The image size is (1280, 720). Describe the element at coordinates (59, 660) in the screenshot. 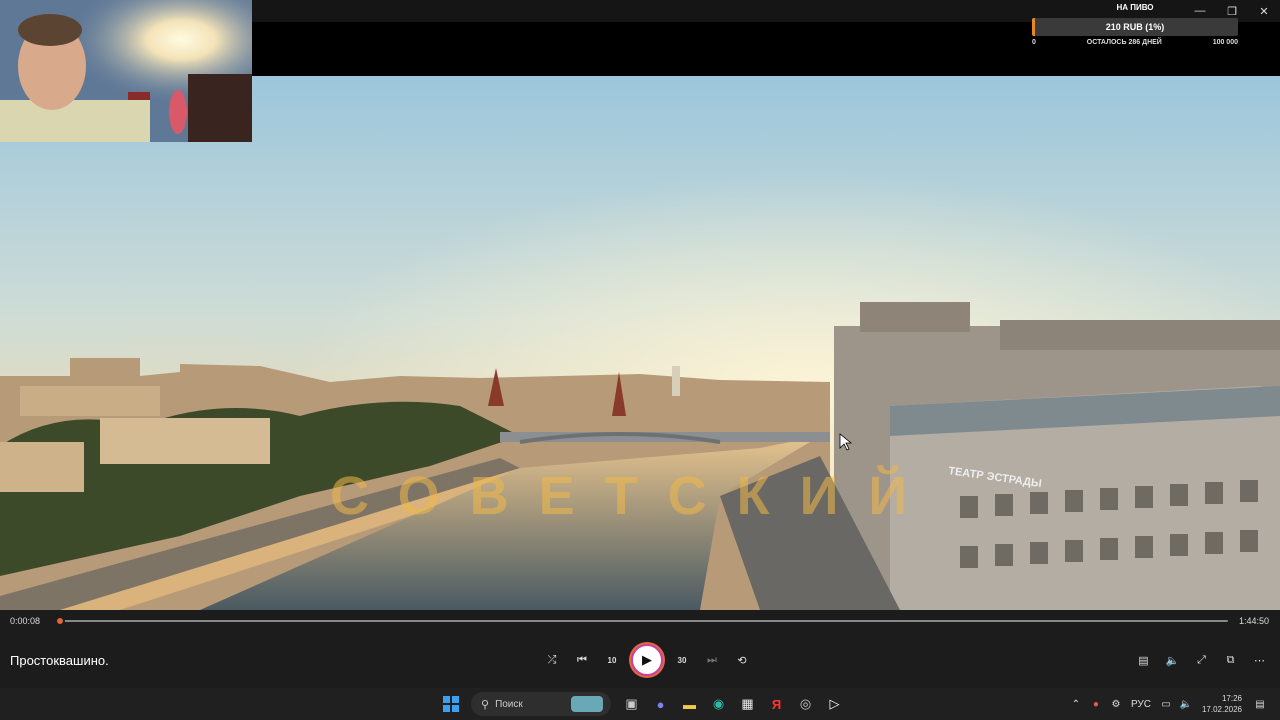

I see `media-title: Простоквашино.` at that location.